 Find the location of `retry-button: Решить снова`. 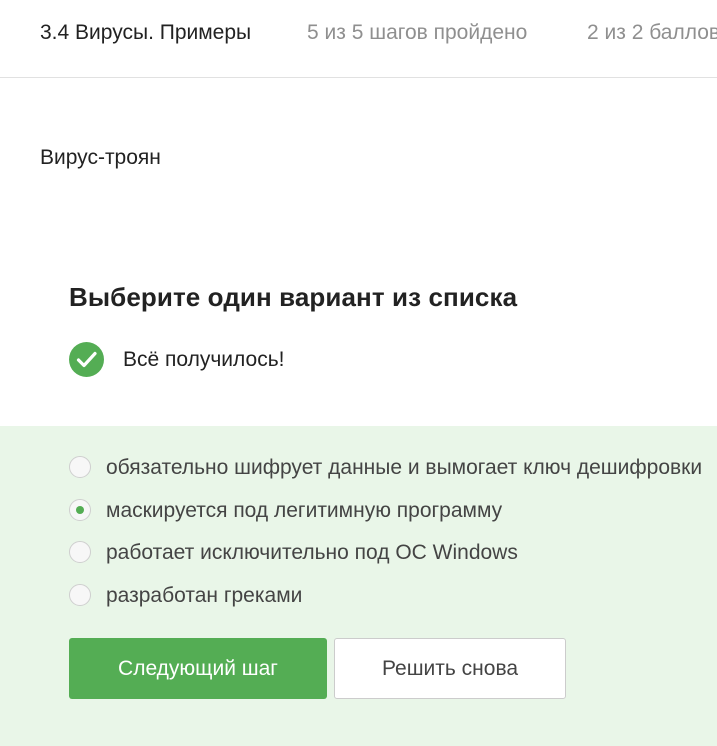

retry-button: Решить снова is located at coordinates (450, 668).